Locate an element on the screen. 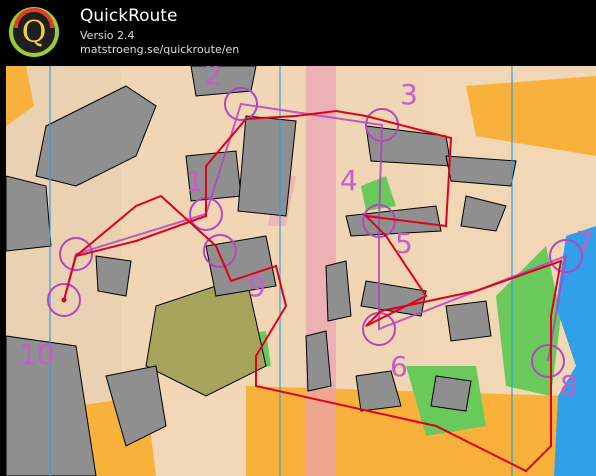 The height and width of the screenshot is (476, 596). control-label-2: 2 is located at coordinates (213, 78).